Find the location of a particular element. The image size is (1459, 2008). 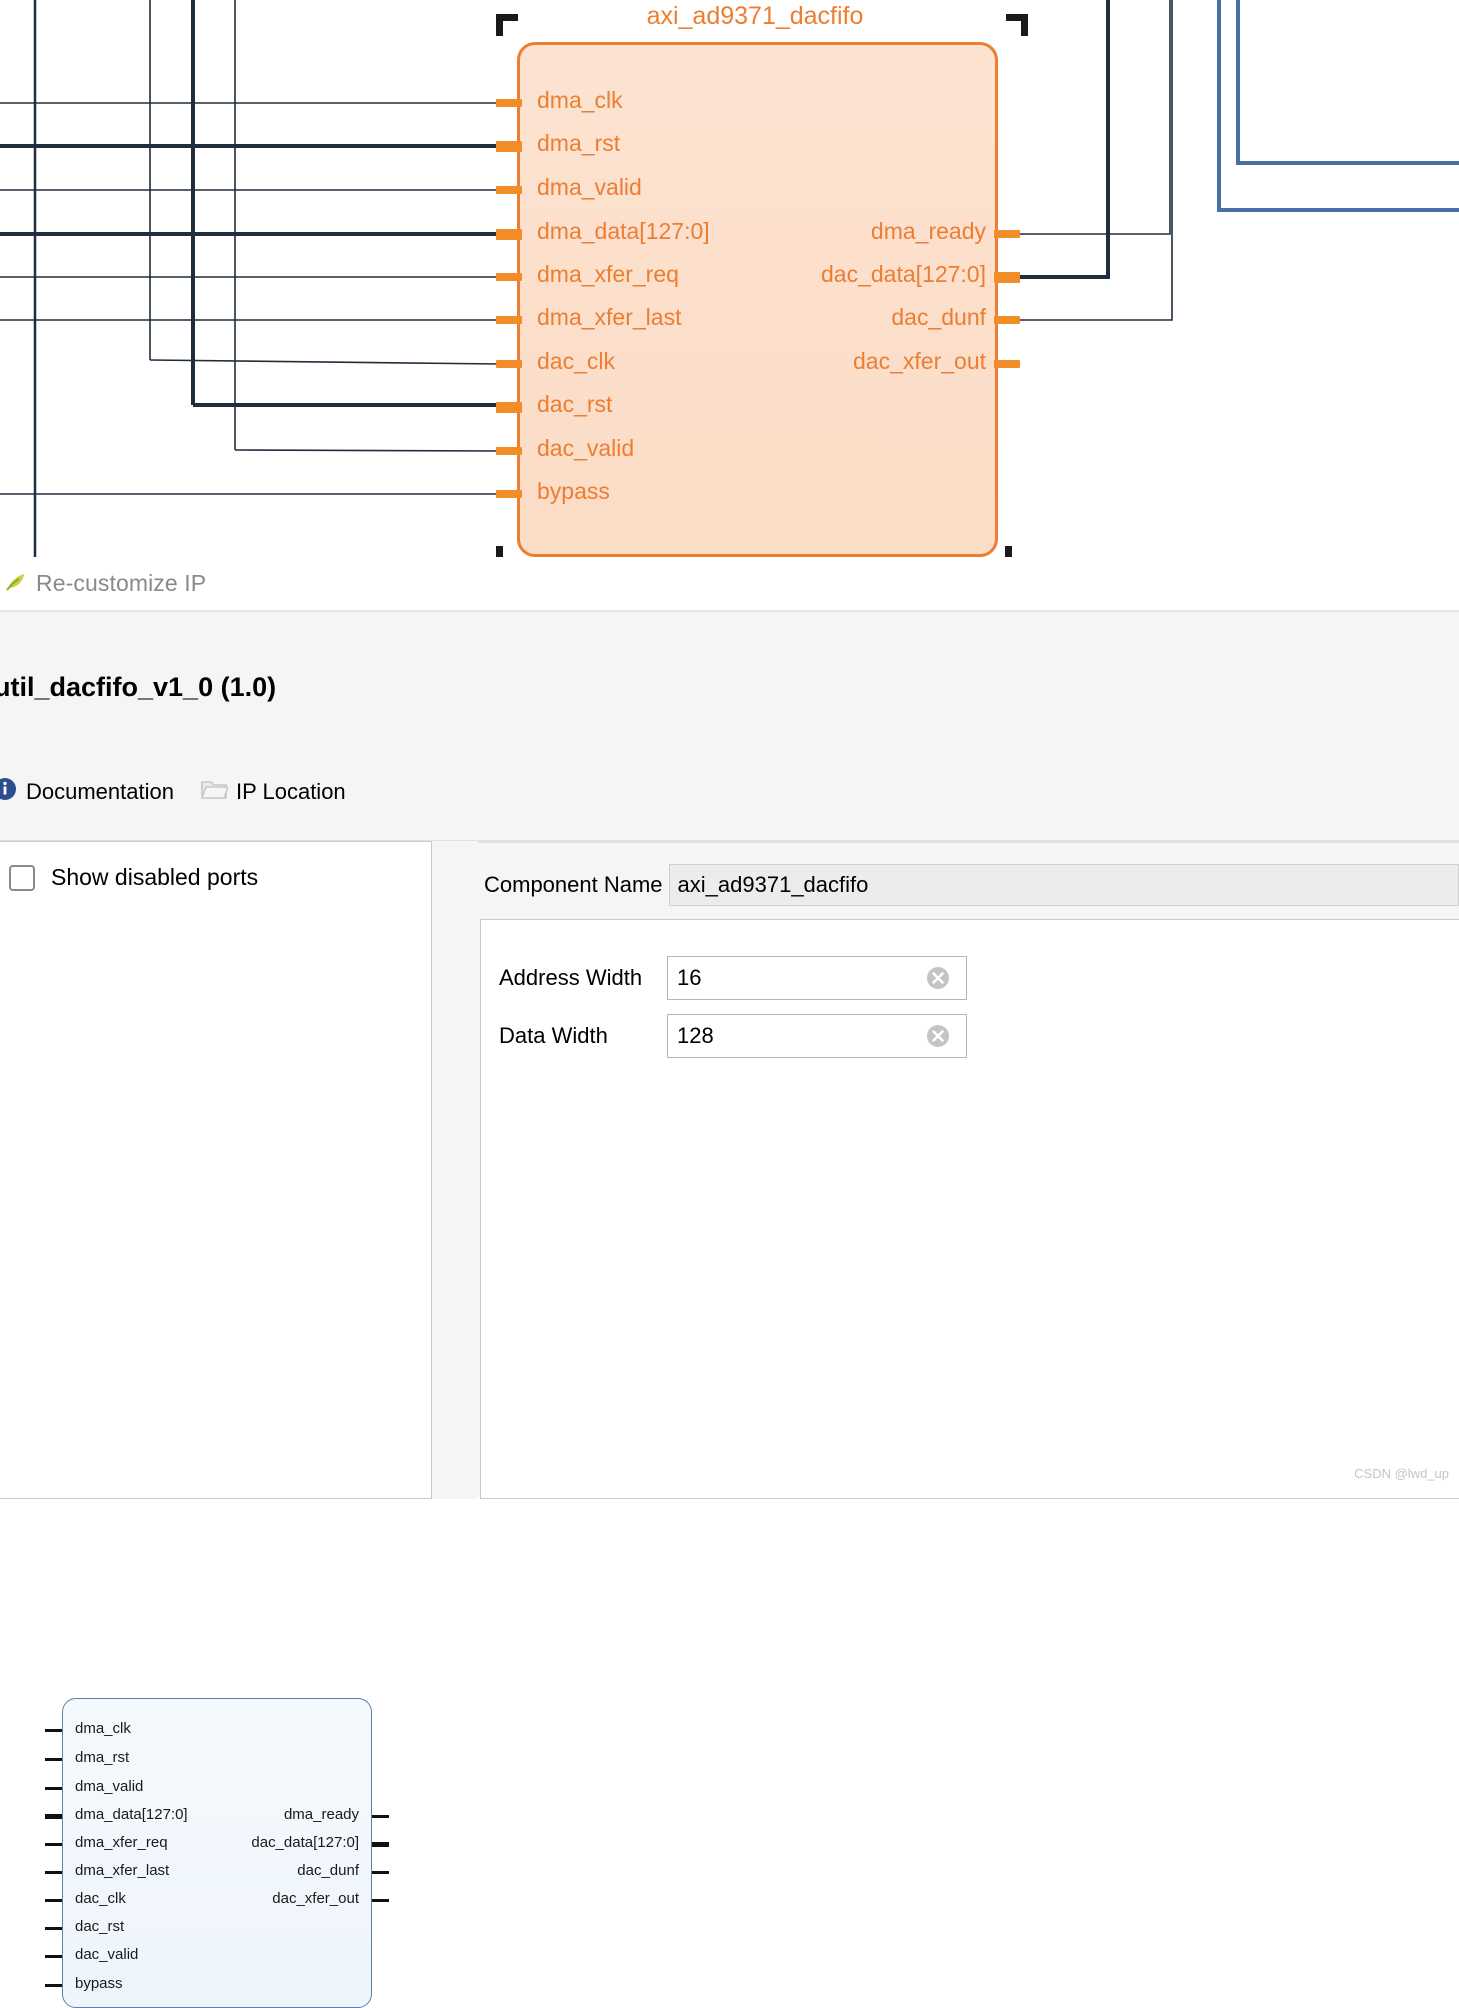

show-disabled-ports-row: Show disabled ports is located at coordinates (133, 877).